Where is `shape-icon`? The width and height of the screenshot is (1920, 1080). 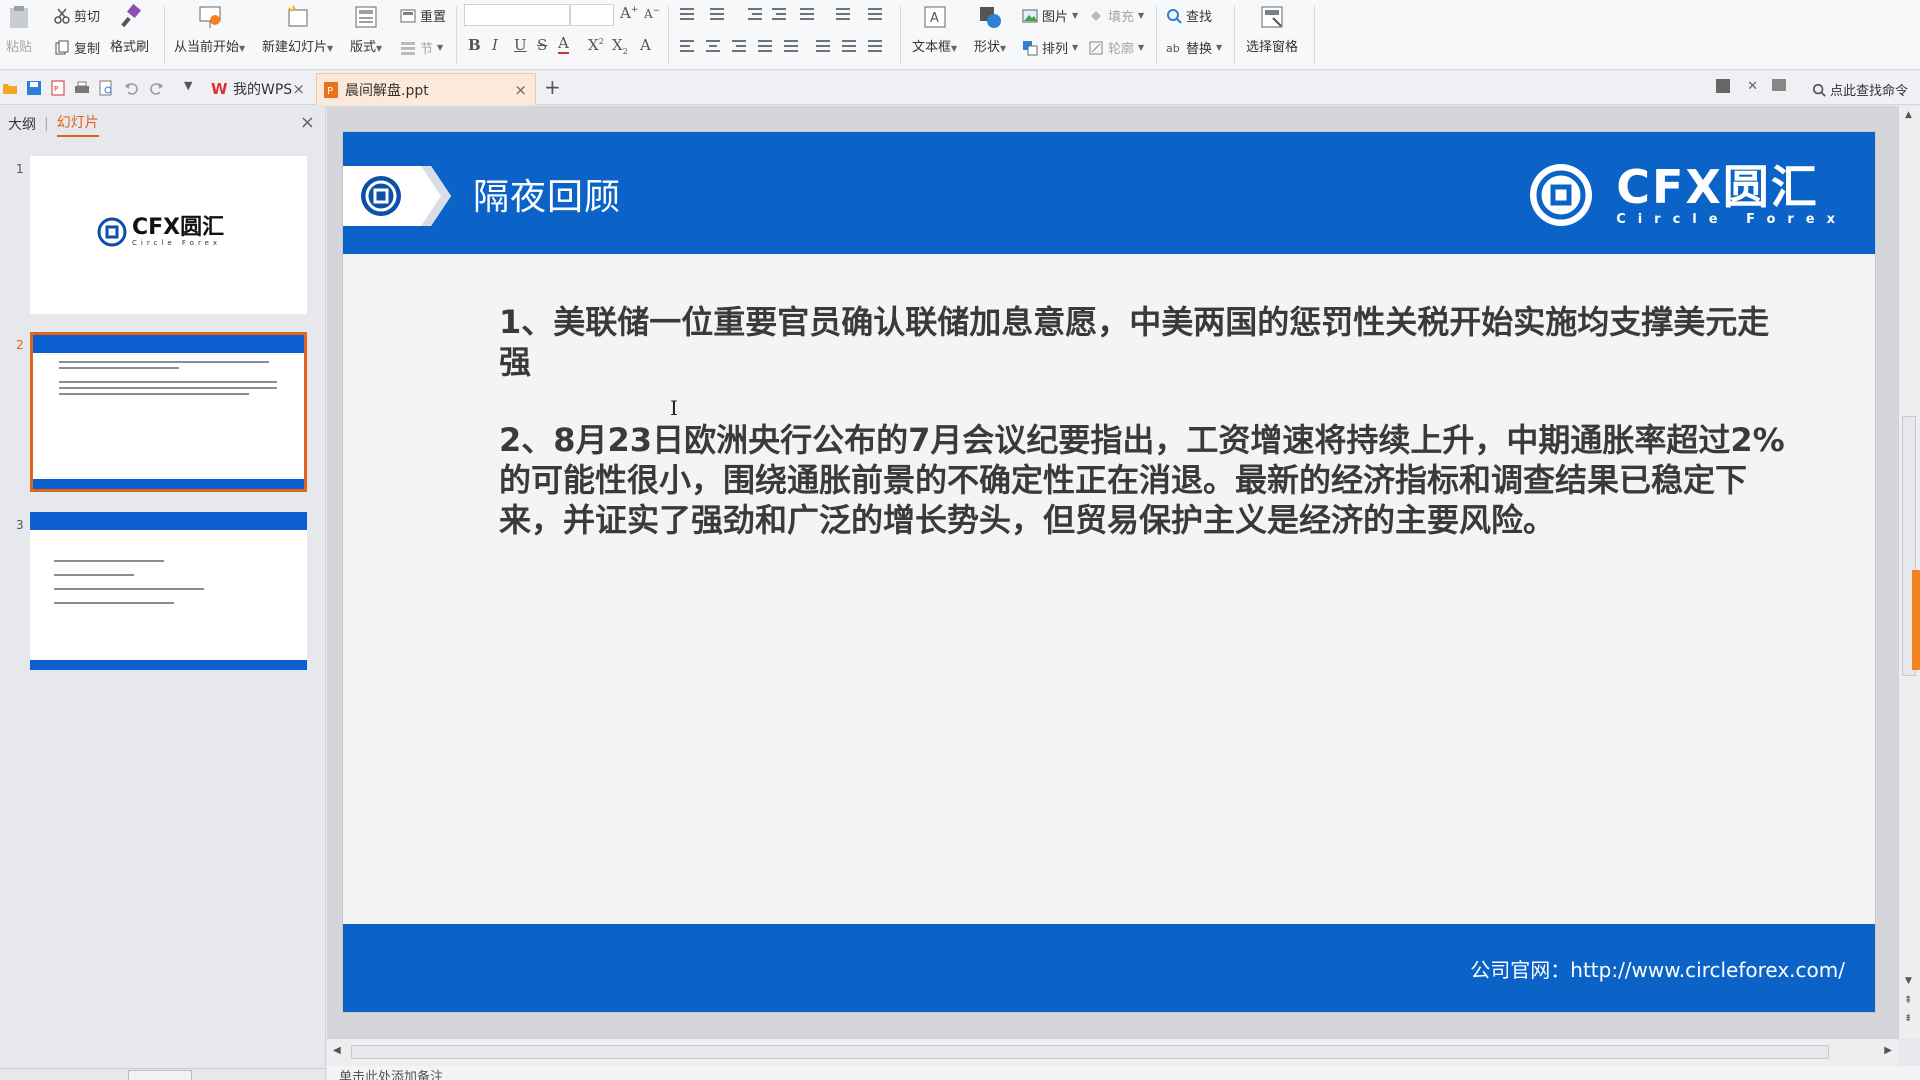
shape-icon is located at coordinates (991, 17).